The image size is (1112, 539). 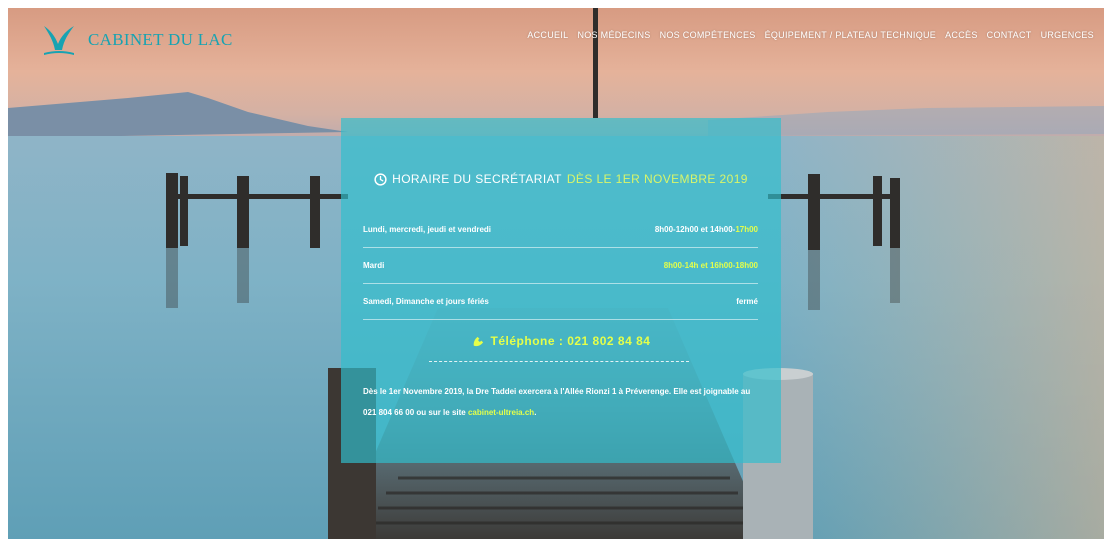 What do you see at coordinates (559, 361) in the screenshot?
I see `phone-divider` at bounding box center [559, 361].